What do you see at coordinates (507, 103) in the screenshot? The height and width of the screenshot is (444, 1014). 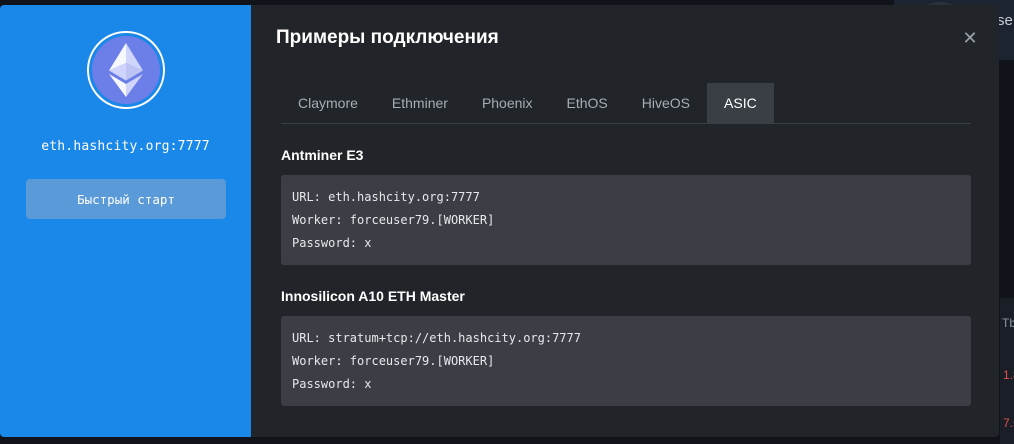 I see `tab-phoenix: Phoenix` at bounding box center [507, 103].